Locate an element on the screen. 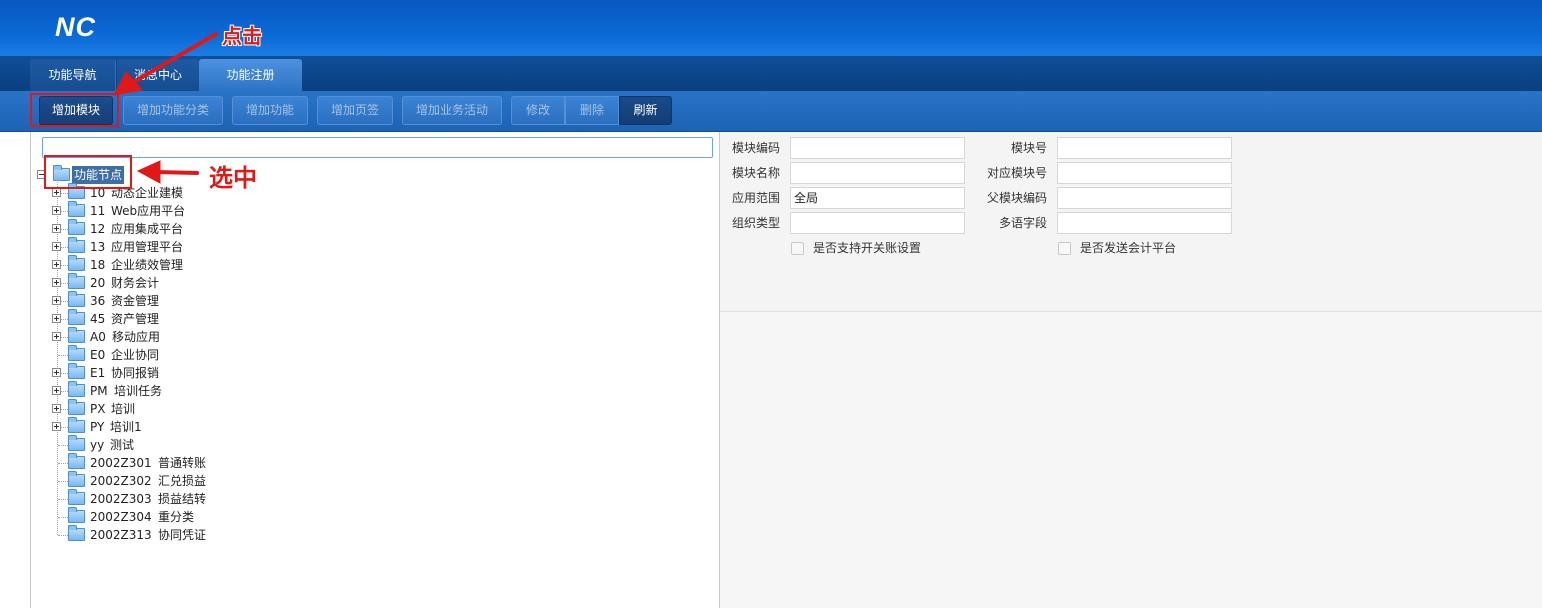 The width and height of the screenshot is (1542, 608). annotation-arrows is located at coordinates (165, 108).